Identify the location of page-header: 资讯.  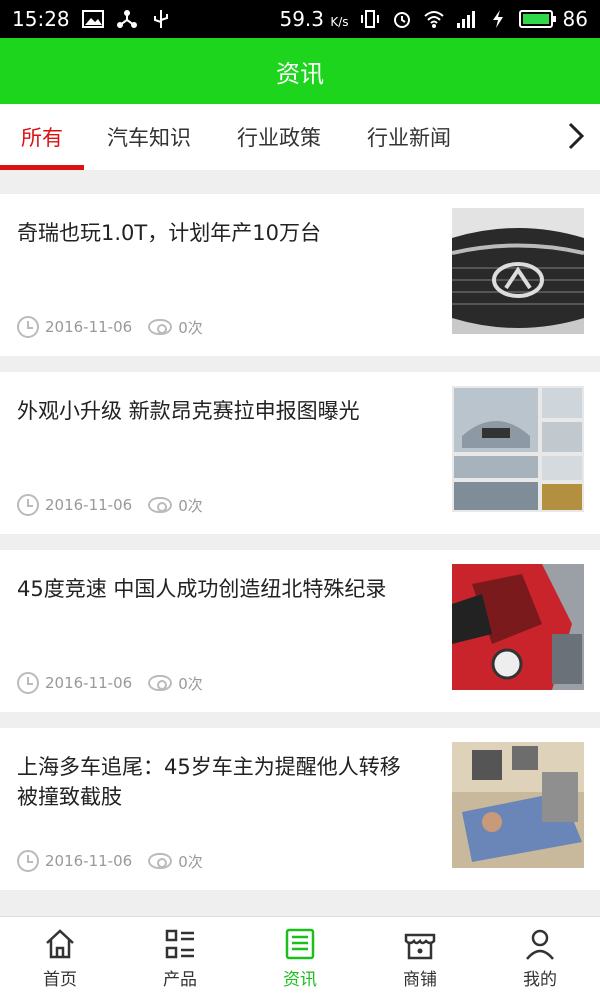
(300, 71).